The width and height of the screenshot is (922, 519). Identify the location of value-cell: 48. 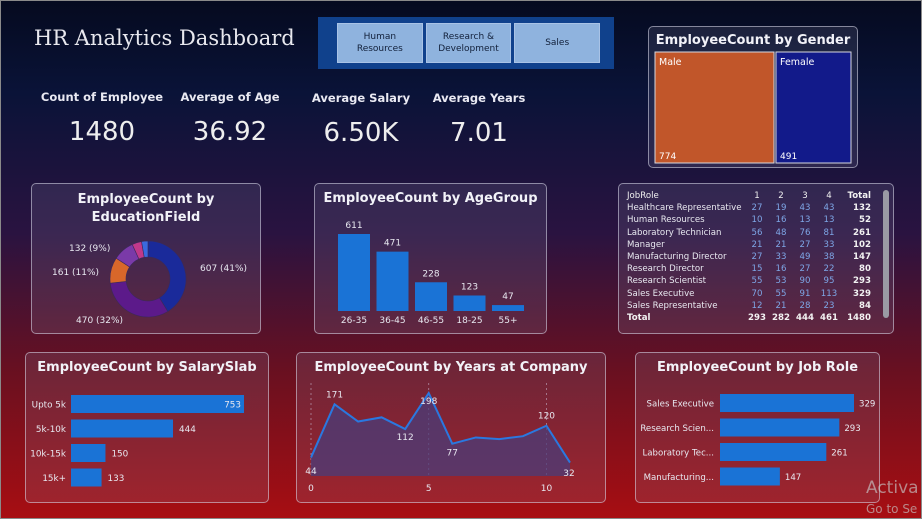
(781, 232).